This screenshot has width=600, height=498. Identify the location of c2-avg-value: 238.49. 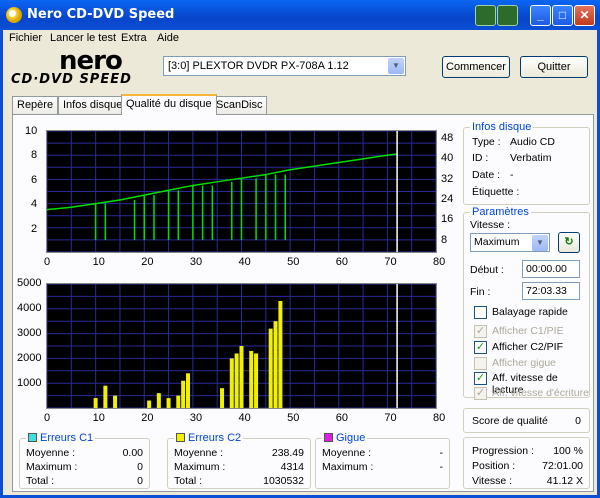
(287, 453).